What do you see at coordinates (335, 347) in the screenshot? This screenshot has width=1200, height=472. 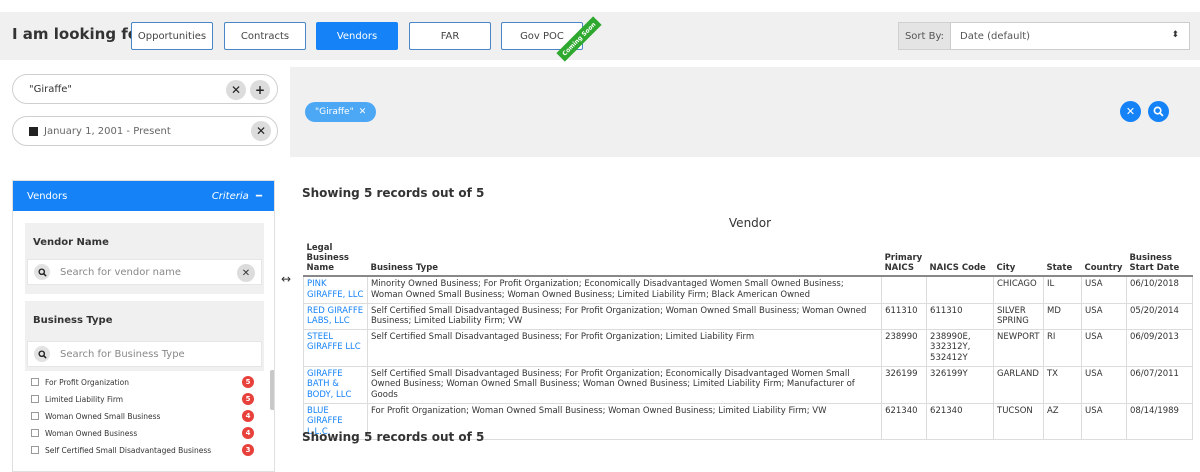 I see `vendor-link: STEEL GIRAFFE LLC` at bounding box center [335, 347].